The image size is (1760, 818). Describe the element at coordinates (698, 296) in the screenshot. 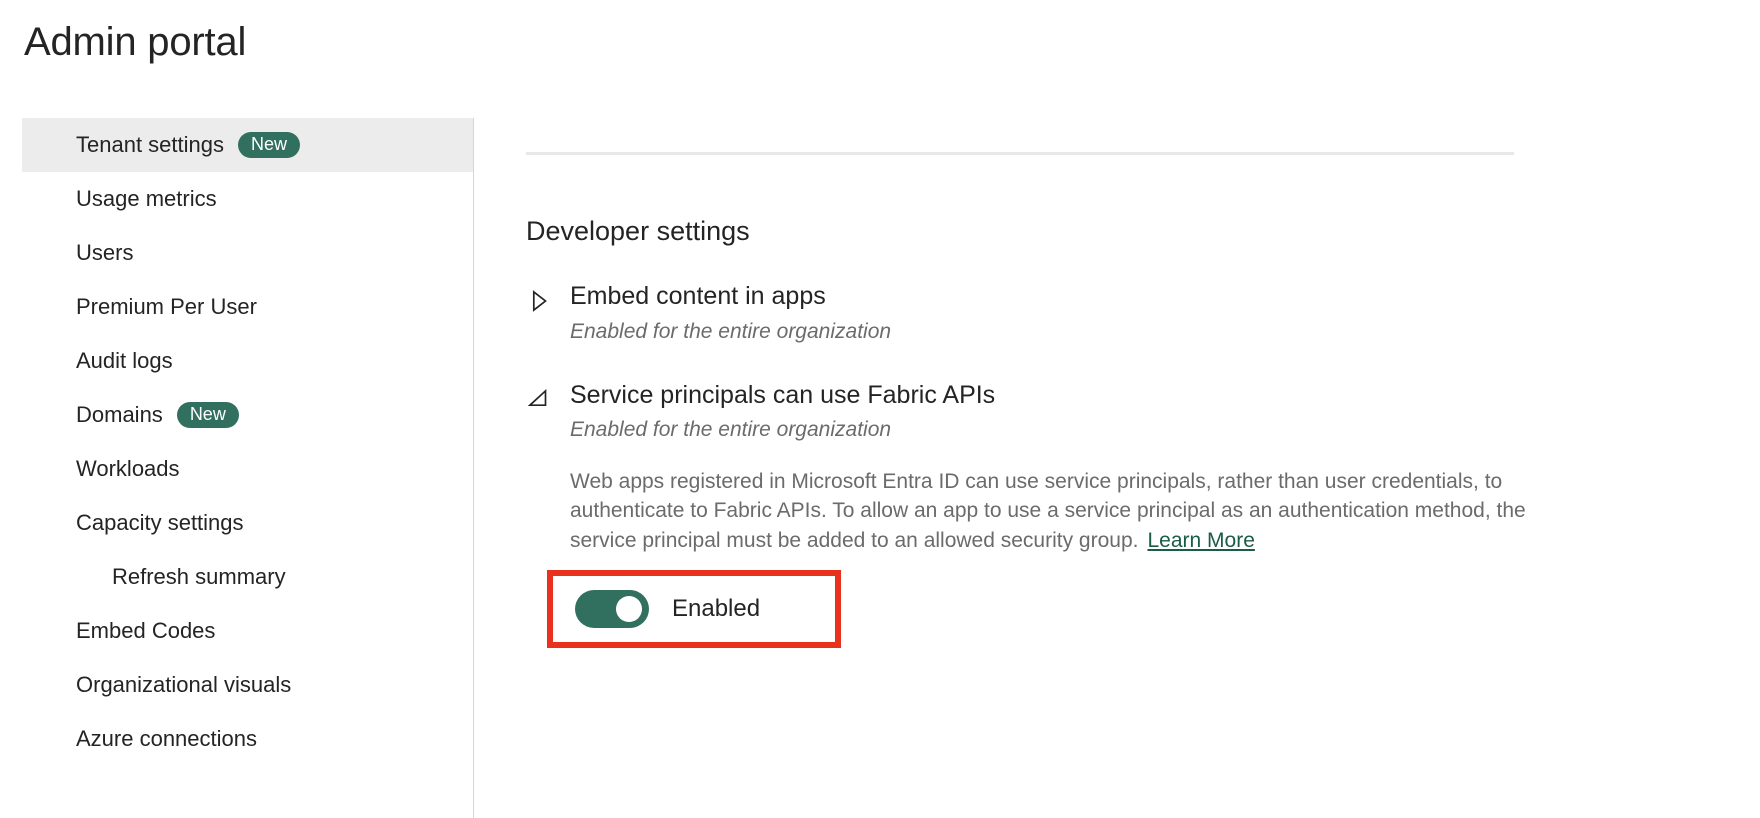

I see `setting-name: Embed content in apps` at that location.